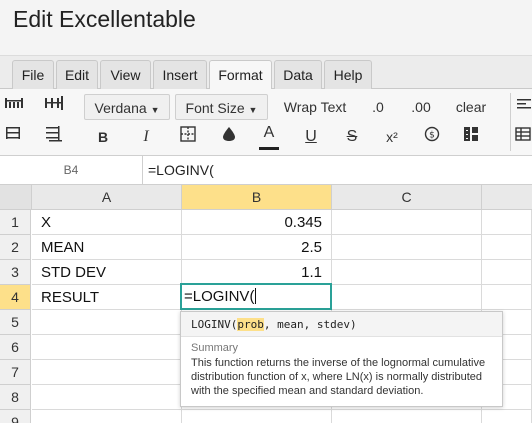 Image resolution: width=532 pixels, height=423 pixels. I want to click on cell-a7, so click(107, 372).